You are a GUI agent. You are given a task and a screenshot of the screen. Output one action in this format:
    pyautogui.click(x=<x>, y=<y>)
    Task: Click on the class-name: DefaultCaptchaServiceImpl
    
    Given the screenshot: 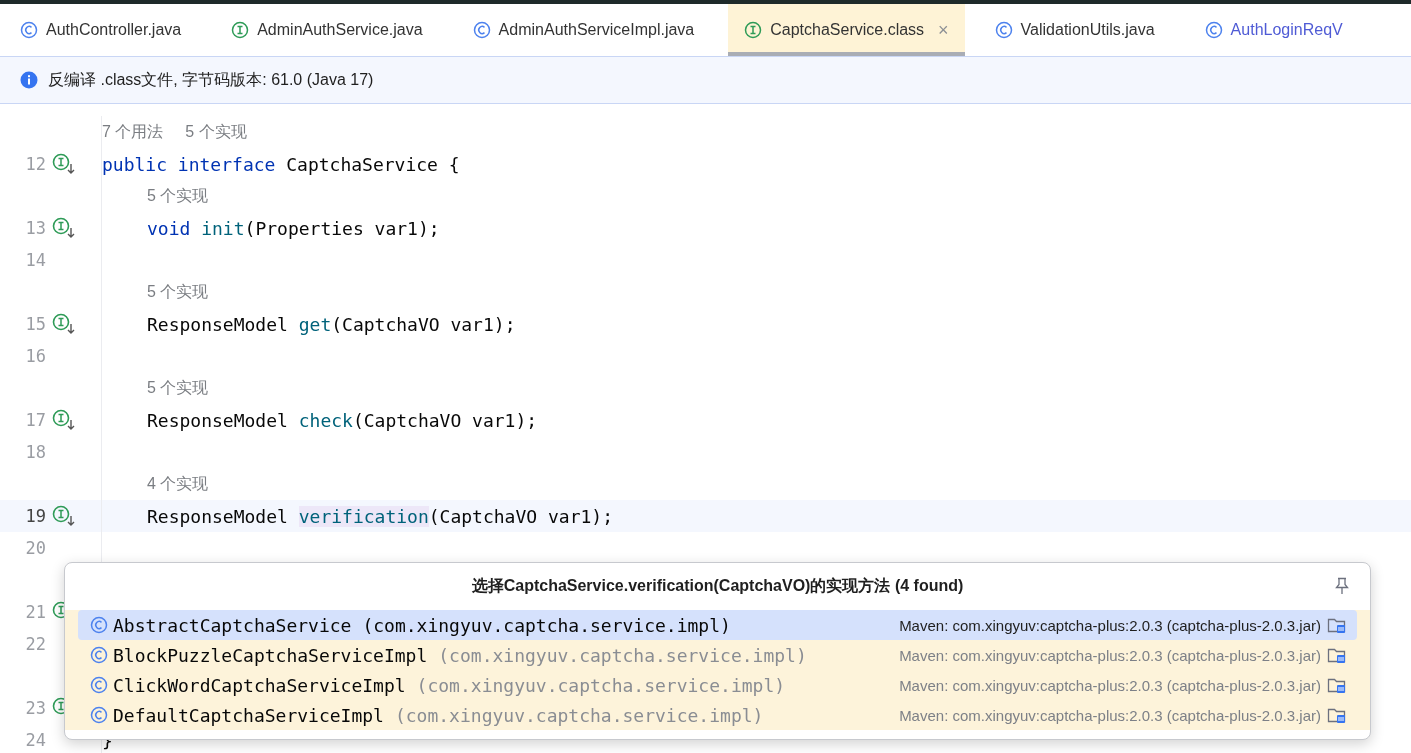 What is the action you would take?
    pyautogui.click(x=248, y=715)
    